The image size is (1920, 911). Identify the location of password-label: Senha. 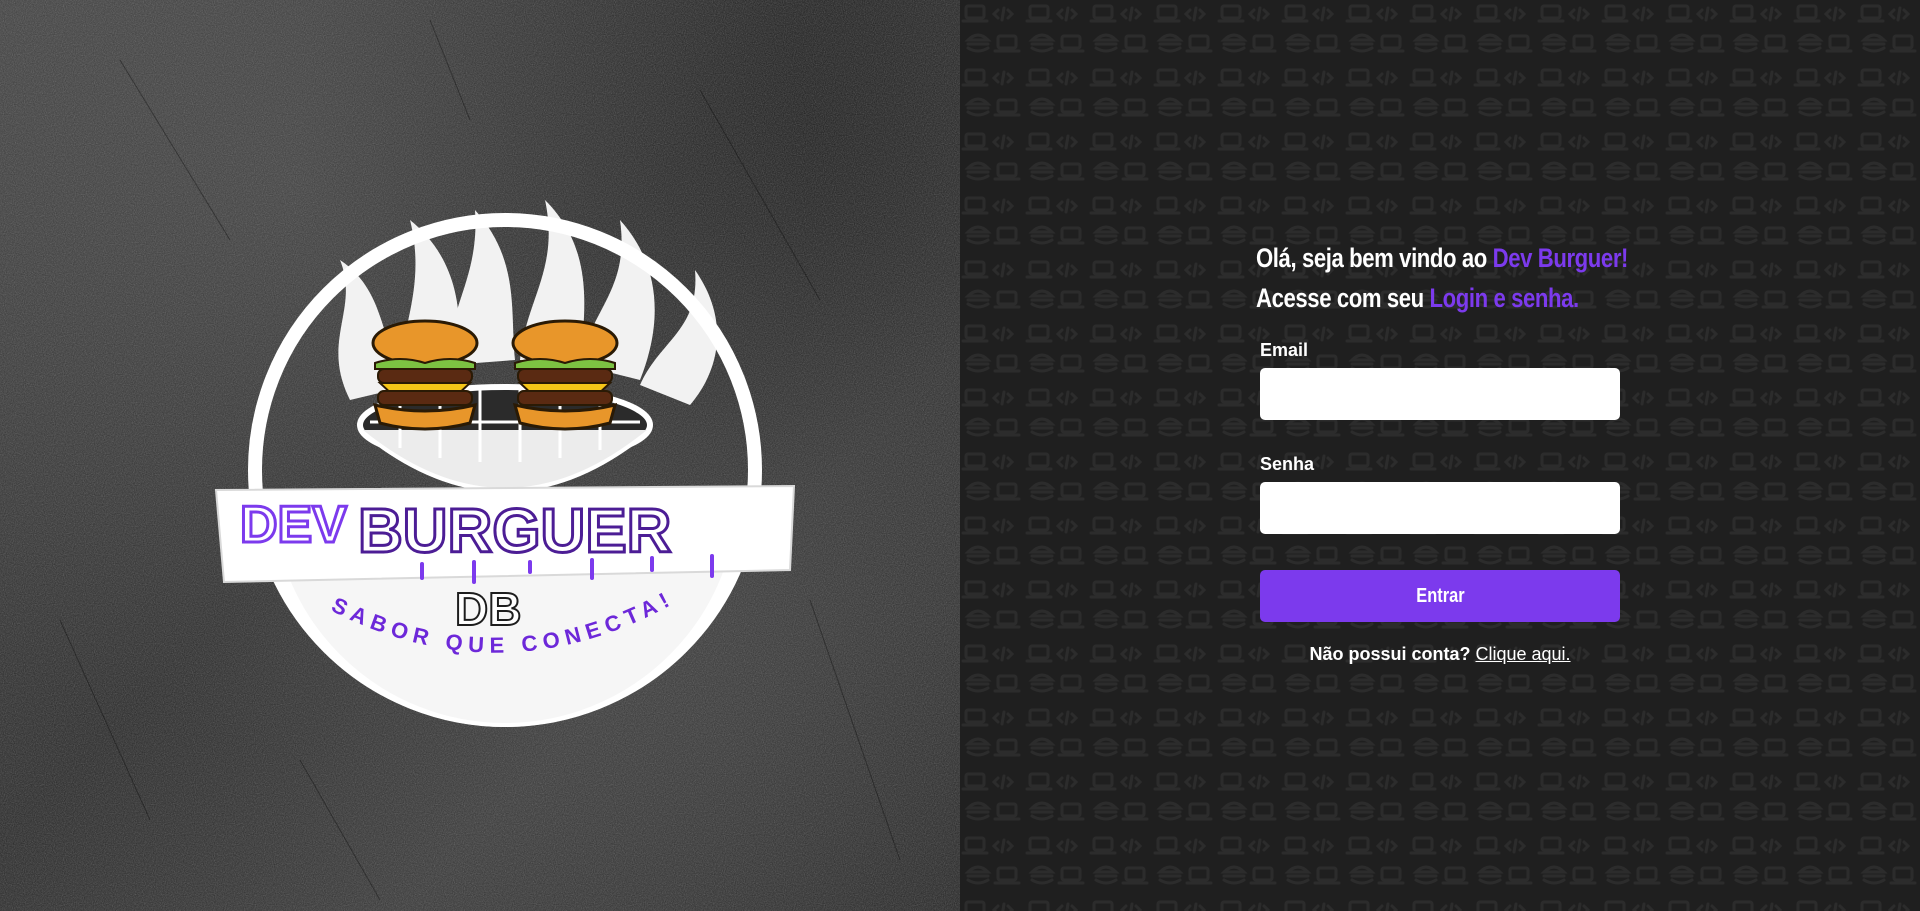
(1287, 464).